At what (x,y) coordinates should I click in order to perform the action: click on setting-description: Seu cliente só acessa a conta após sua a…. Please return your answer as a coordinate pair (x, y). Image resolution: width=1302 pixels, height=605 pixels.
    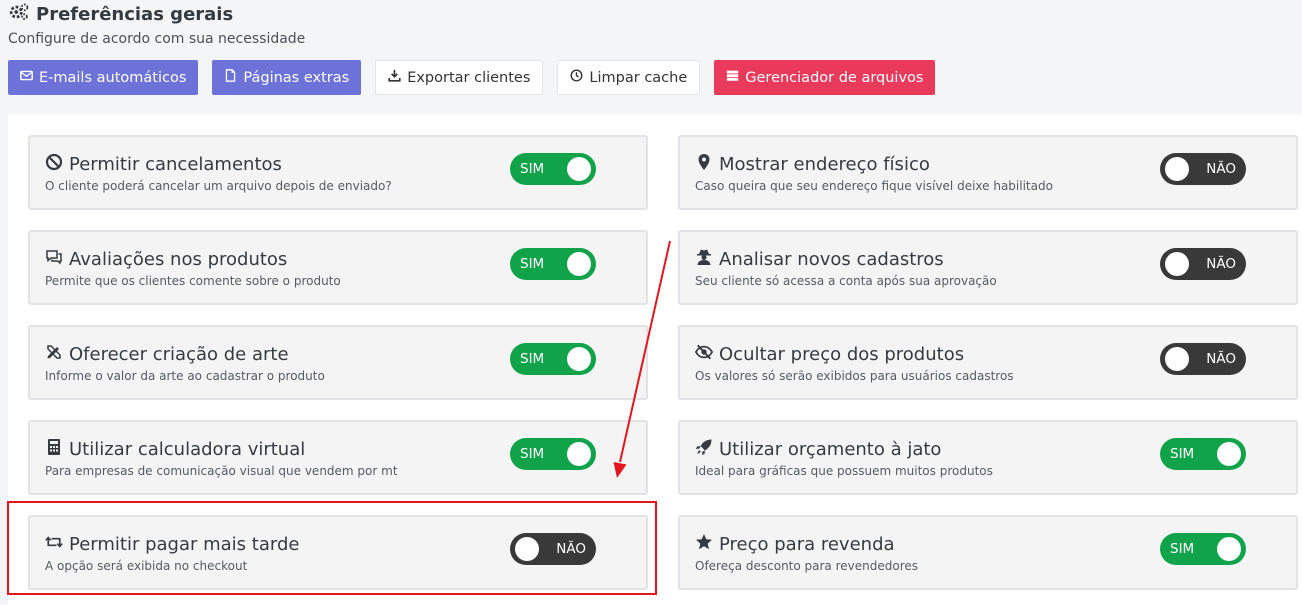
    Looking at the image, I should click on (846, 281).